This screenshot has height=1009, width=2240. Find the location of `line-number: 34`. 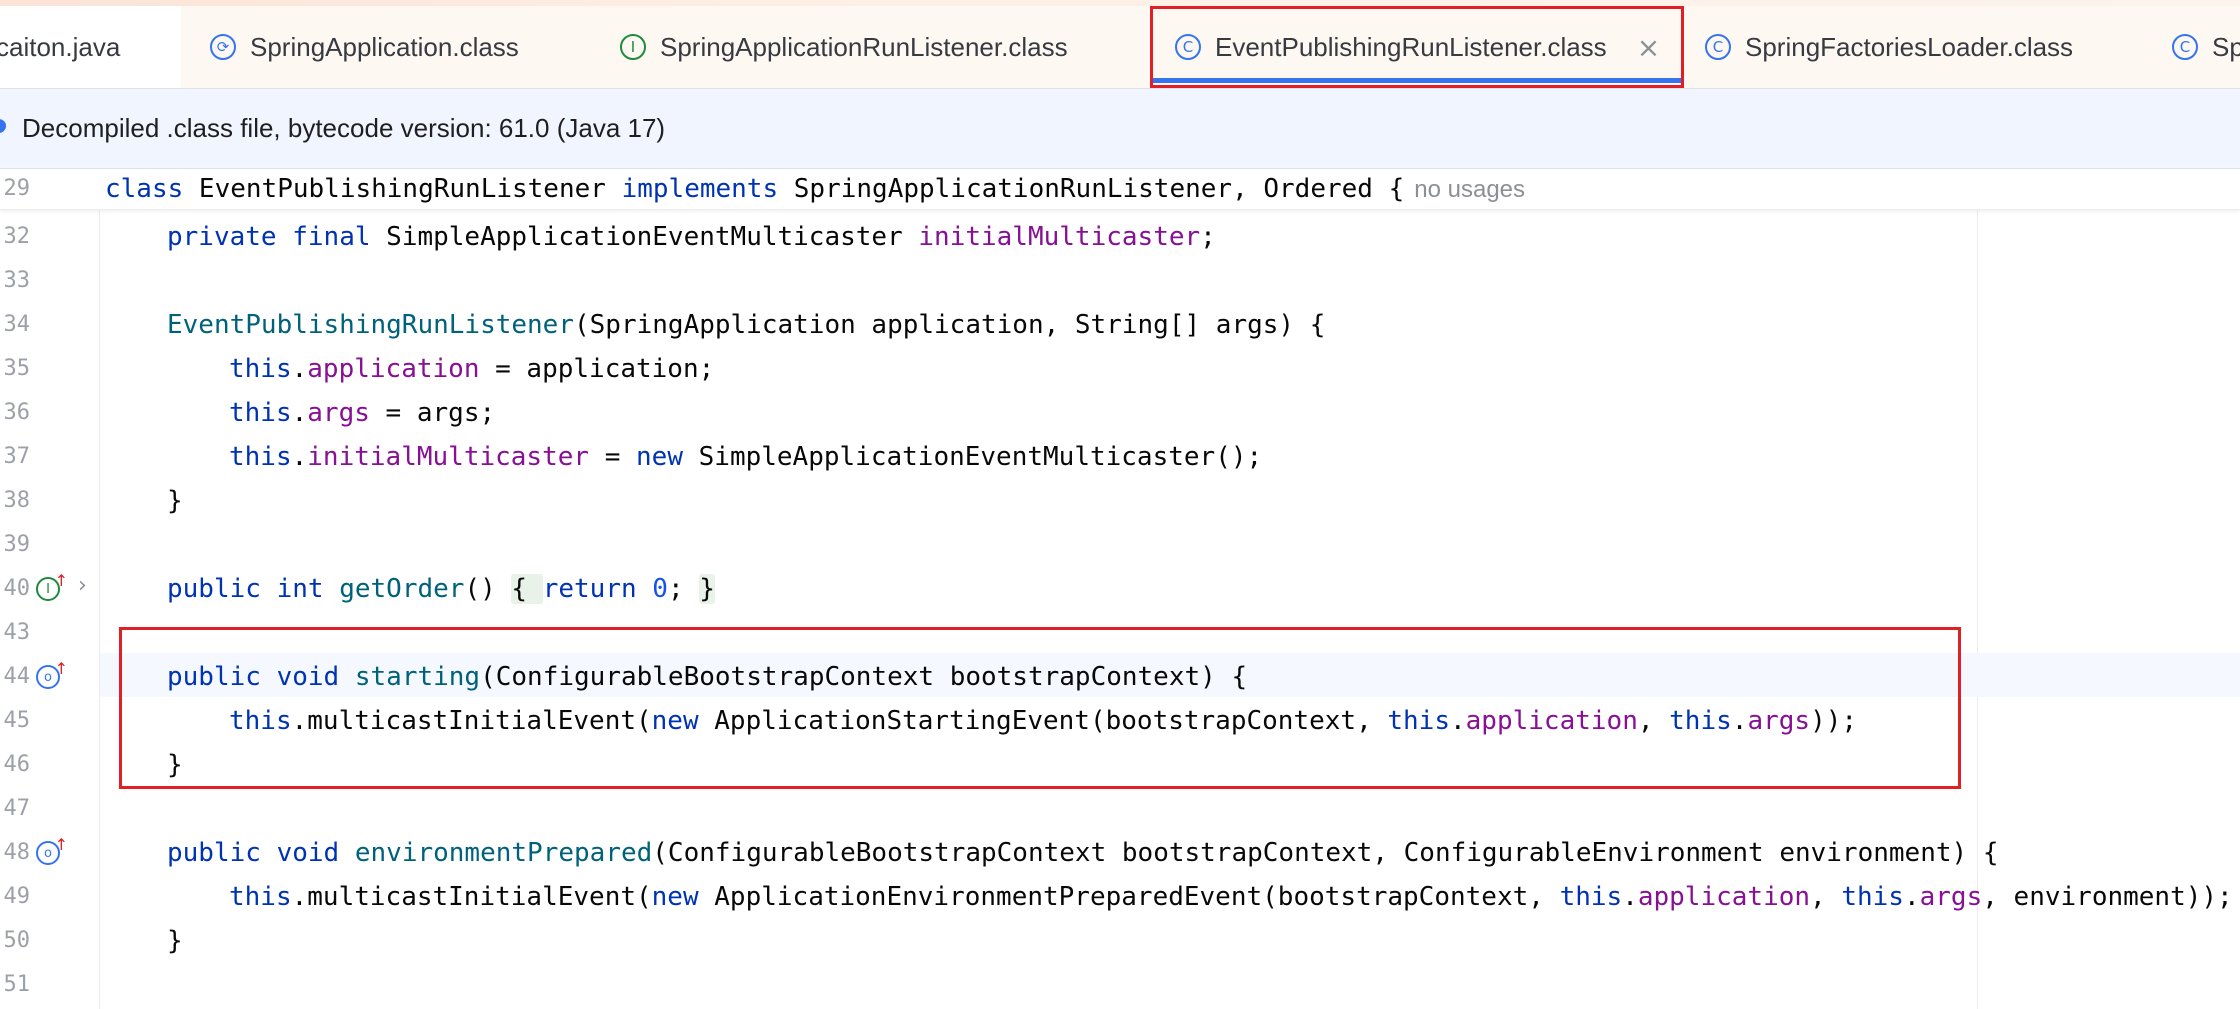

line-number: 34 is located at coordinates (17, 324).